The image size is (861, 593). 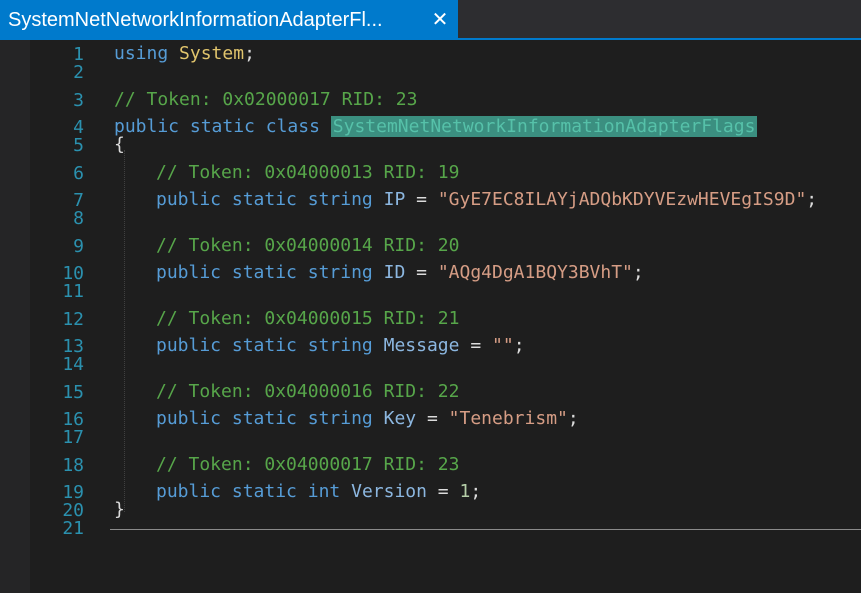 I want to click on class-name-selected: SystemNetNetworkInformationAdapterFlags, so click(x=544, y=126).